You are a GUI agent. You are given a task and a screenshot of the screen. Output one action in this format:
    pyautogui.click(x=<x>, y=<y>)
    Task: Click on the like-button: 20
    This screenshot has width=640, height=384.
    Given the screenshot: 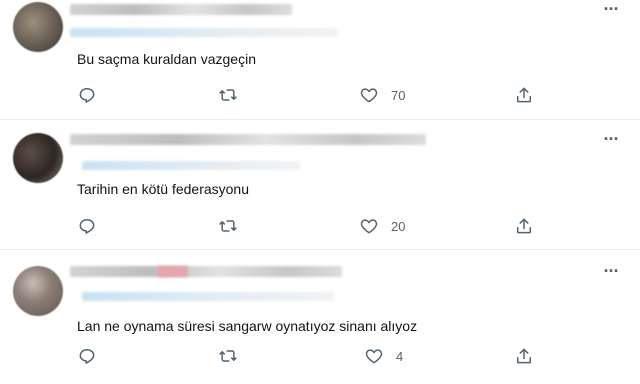 What is the action you would take?
    pyautogui.click(x=382, y=226)
    